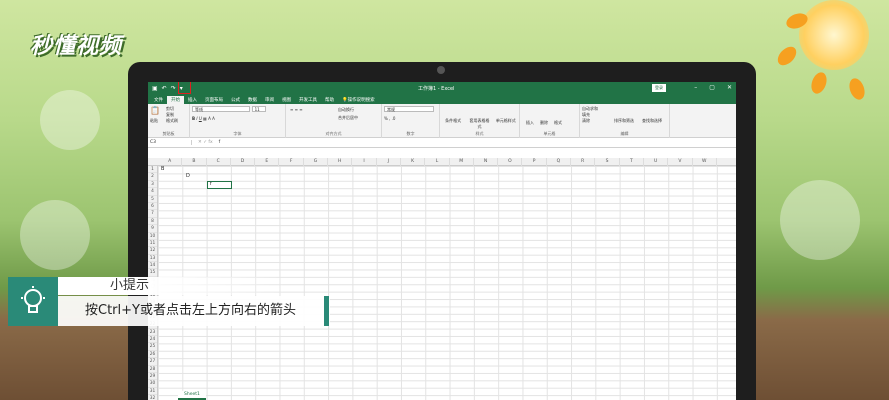  What do you see at coordinates (152, 177) in the screenshot?
I see `row-header: 2` at bounding box center [152, 177].